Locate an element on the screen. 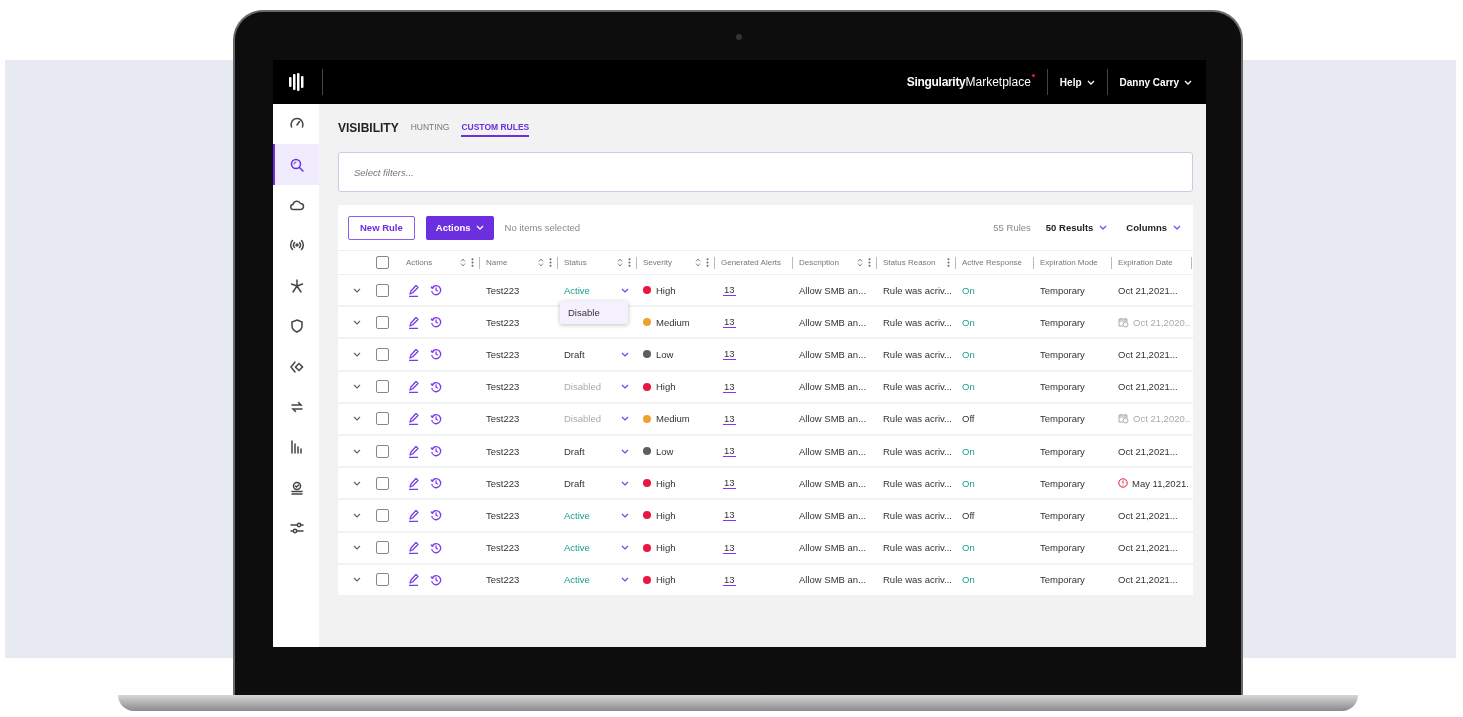 Image resolution: width=1463 pixels, height=717 pixels. severity-text: High is located at coordinates (666, 580).